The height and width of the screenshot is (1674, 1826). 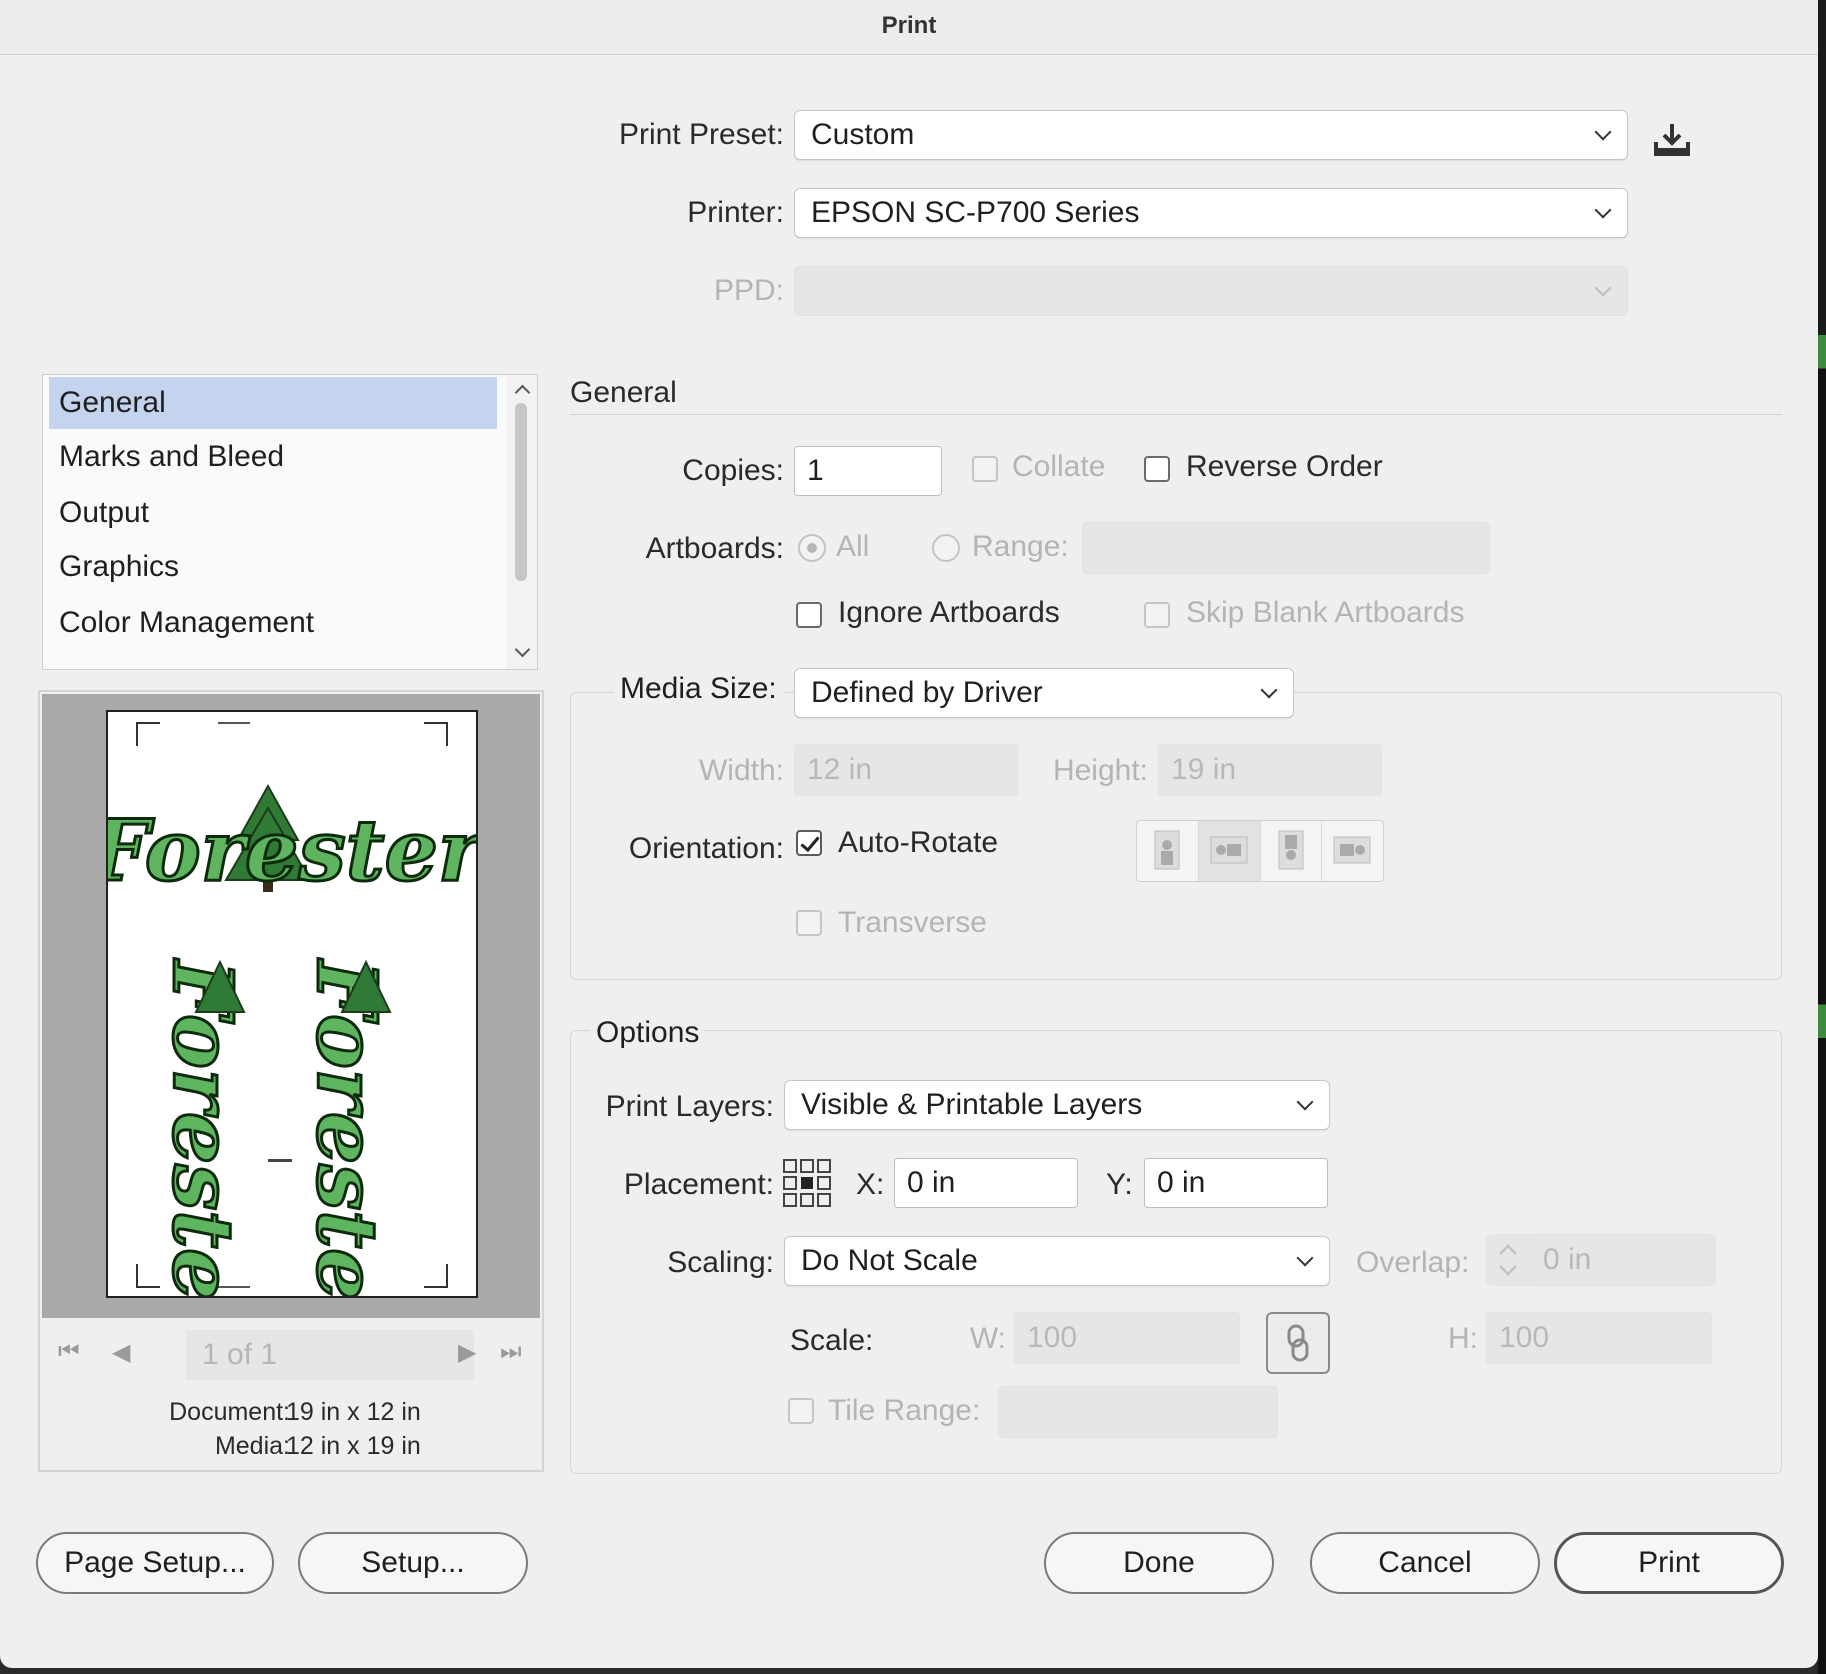 I want to click on print-layers-value: Visible & Printable Layers, so click(x=972, y=1104).